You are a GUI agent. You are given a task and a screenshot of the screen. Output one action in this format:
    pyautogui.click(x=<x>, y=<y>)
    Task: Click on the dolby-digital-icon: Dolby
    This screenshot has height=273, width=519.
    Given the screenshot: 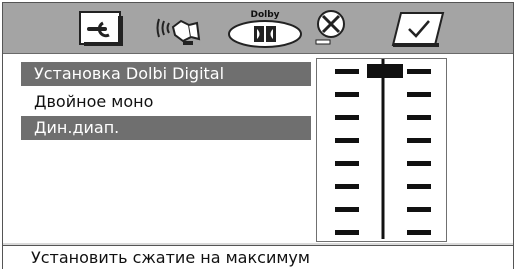 What is the action you would take?
    pyautogui.click(x=265, y=29)
    